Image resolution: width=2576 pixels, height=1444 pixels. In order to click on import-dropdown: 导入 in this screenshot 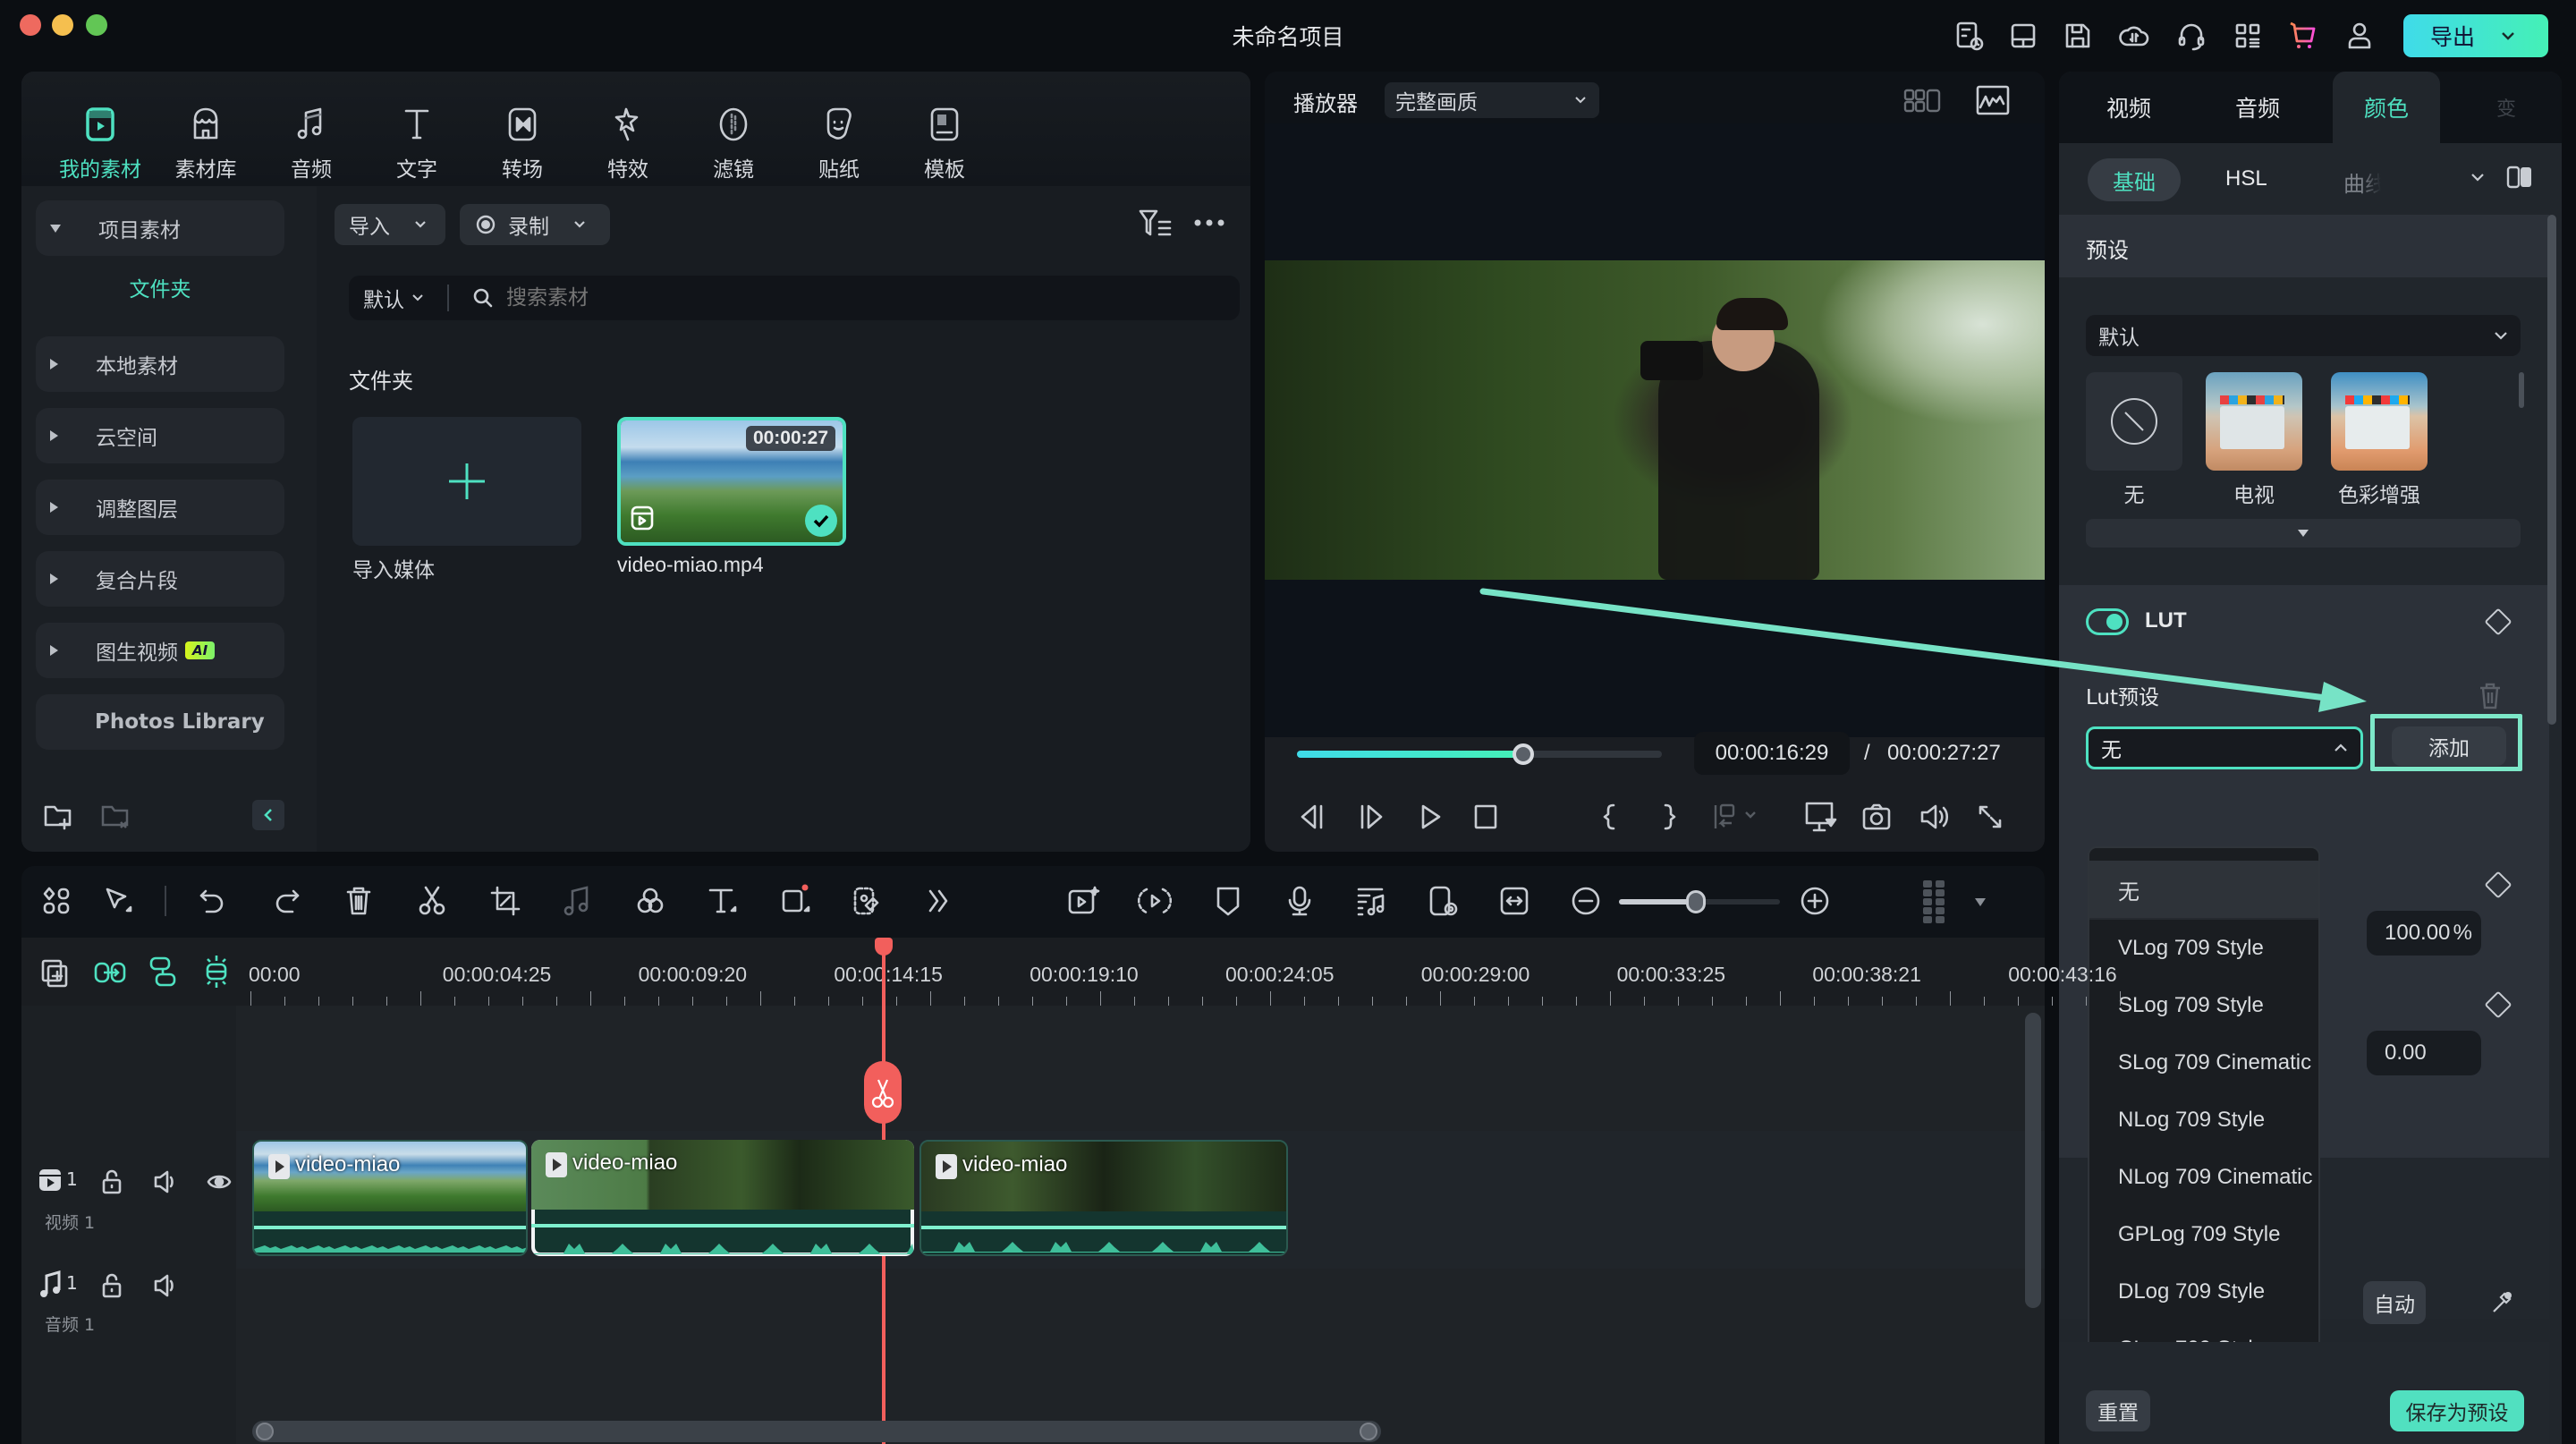, I will do `click(390, 224)`.